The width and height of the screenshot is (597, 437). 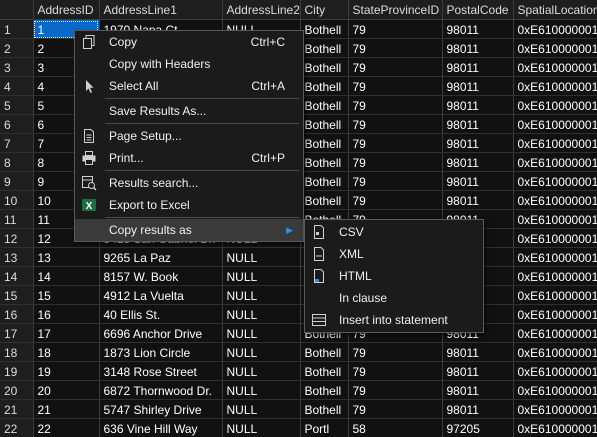 What do you see at coordinates (161, 295) in the screenshot?
I see `address-line1-cell: 4912 La Vuelta` at bounding box center [161, 295].